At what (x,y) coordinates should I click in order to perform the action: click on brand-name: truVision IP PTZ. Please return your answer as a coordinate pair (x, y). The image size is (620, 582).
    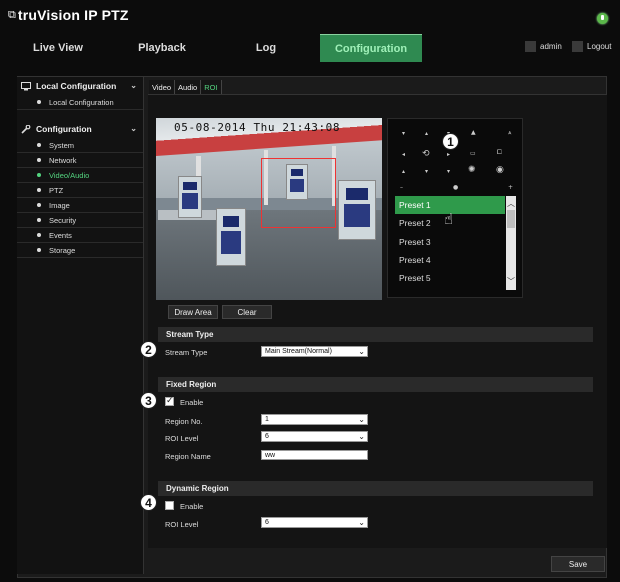
    Looking at the image, I should click on (73, 15).